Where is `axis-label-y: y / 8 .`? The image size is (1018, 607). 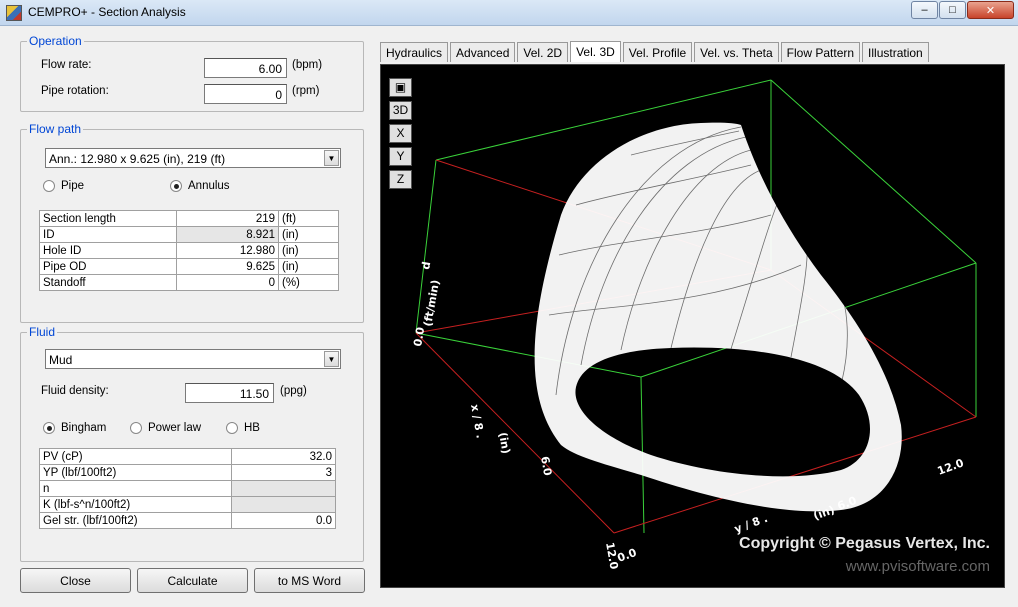 axis-label-y: y / 8 . is located at coordinates (751, 524).